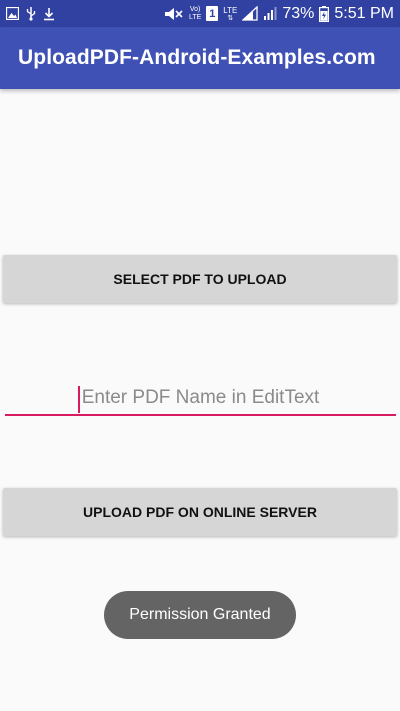 The image size is (400, 711). What do you see at coordinates (279, 14) in the screenshot?
I see `status-bar-right: Vo) LTE 1 LTE ⇅ 73% 5:51 PM` at bounding box center [279, 14].